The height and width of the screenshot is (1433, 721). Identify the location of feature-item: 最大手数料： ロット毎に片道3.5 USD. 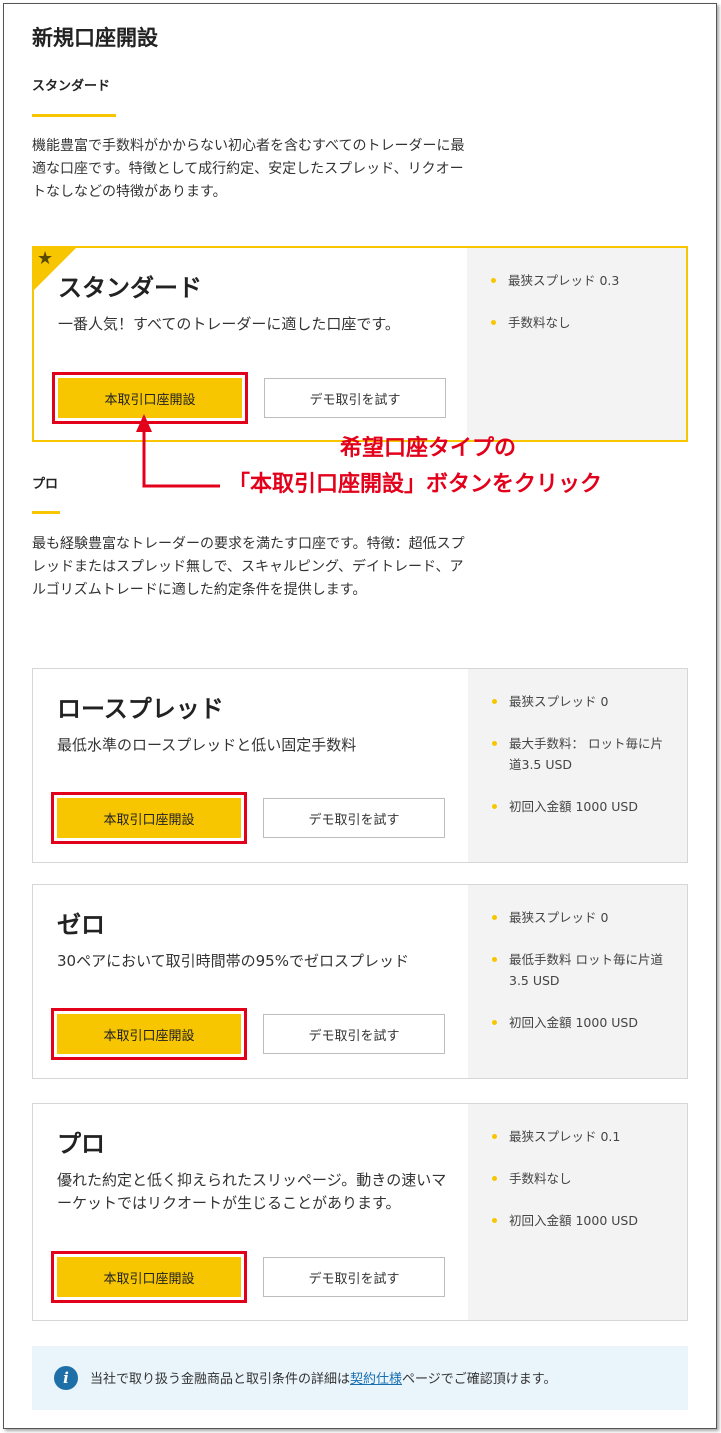
(582, 754).